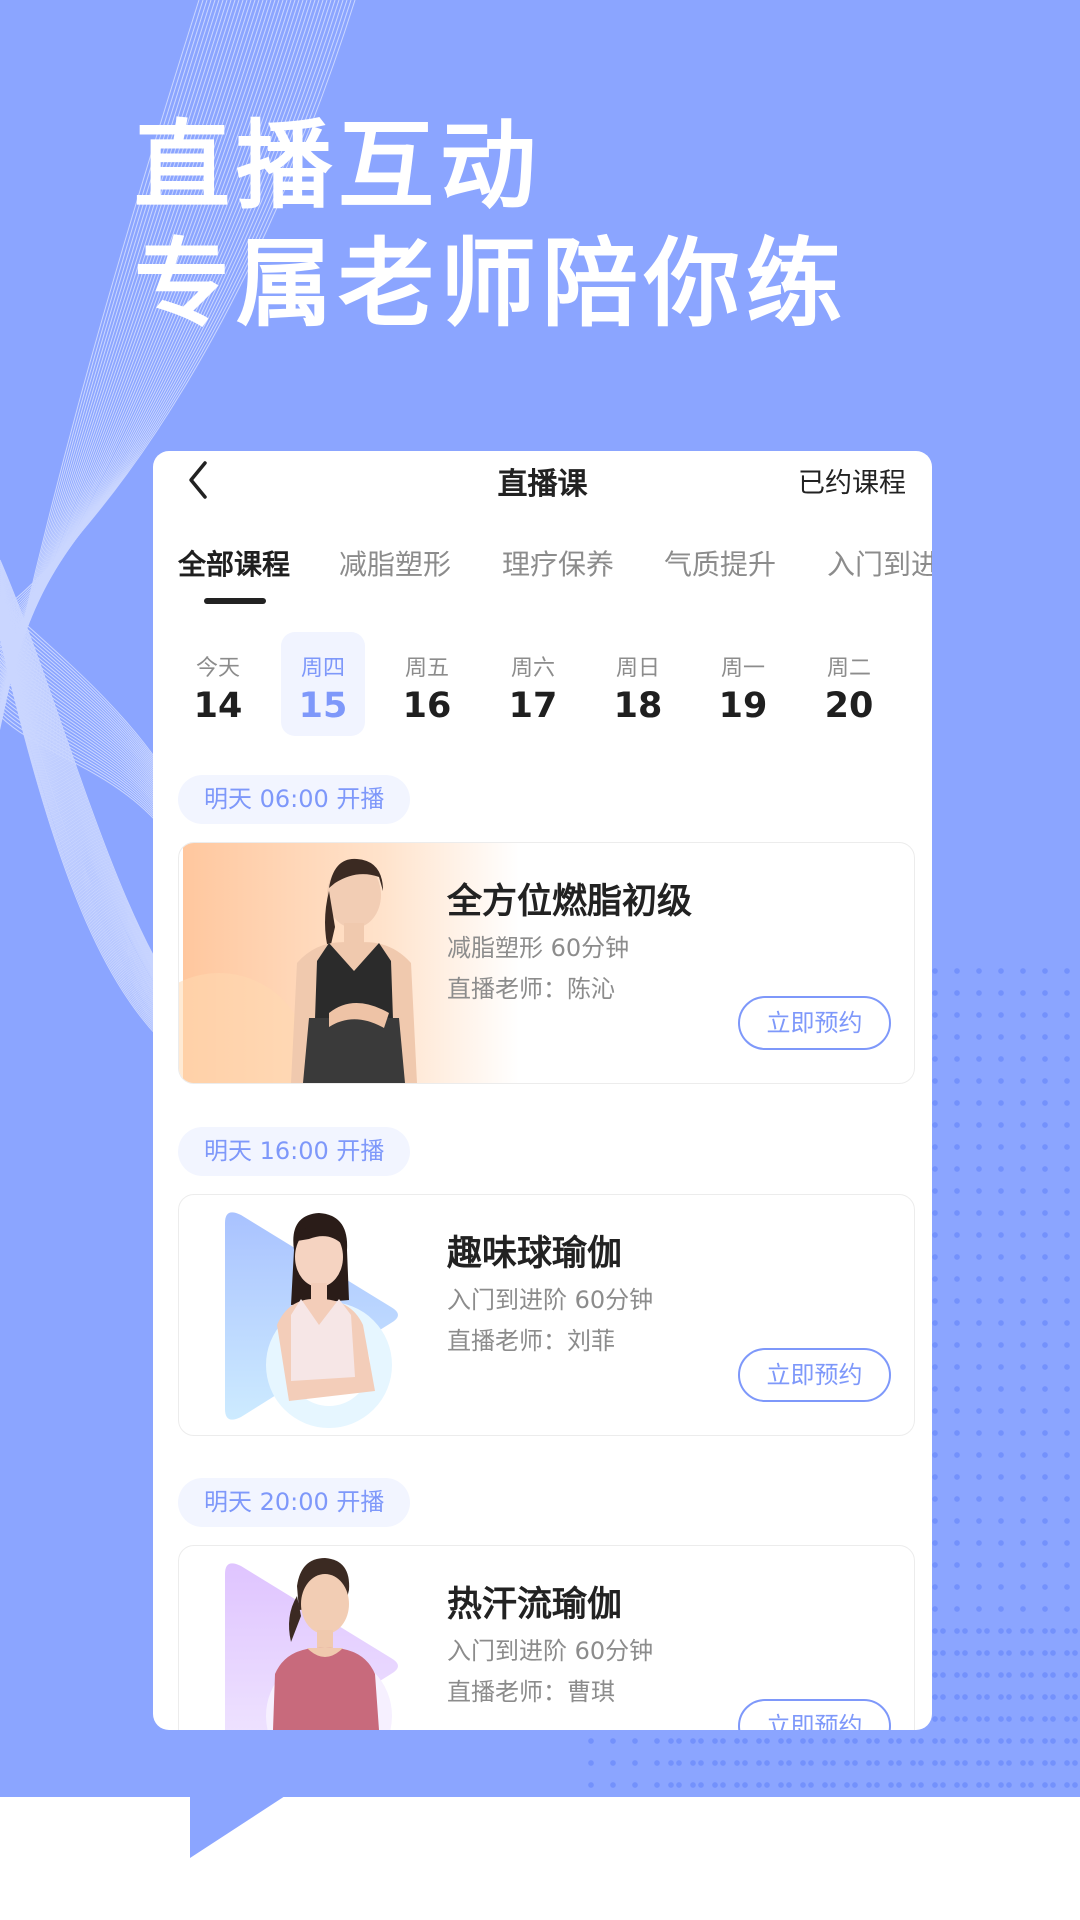 The width and height of the screenshot is (1080, 1920). I want to click on course-title: 趣味球瑜伽, so click(535, 1254).